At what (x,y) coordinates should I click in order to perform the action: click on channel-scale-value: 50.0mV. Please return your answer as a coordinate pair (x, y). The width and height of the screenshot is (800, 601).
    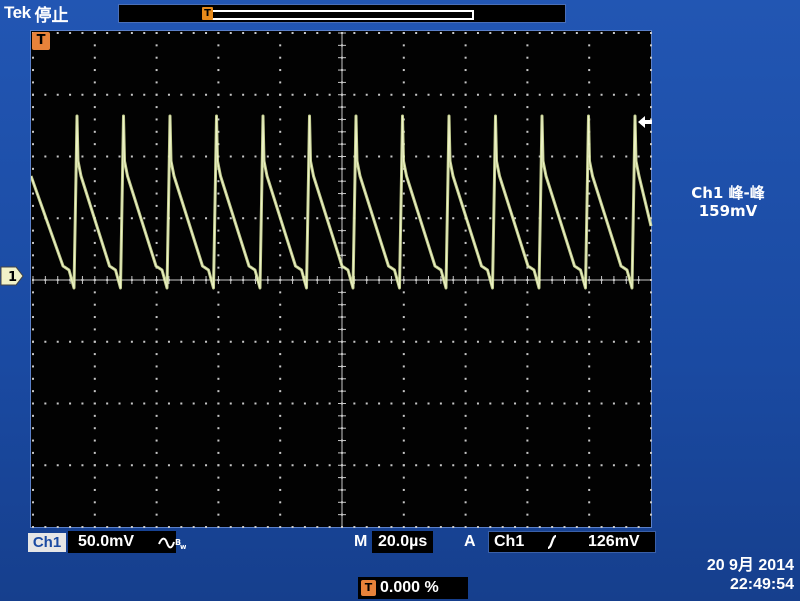
    Looking at the image, I should click on (106, 541).